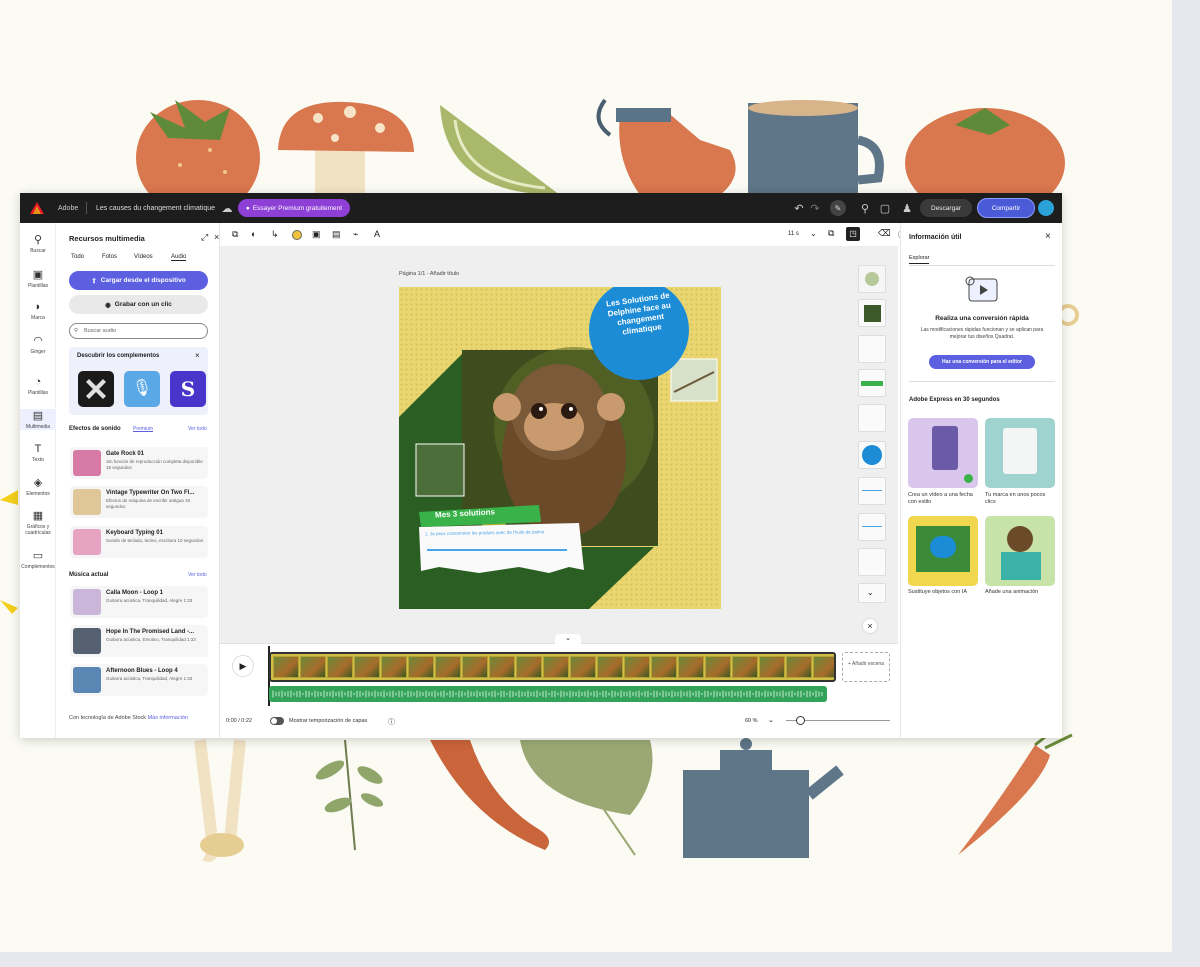  Describe the element at coordinates (168, 718) in the screenshot. I see `more-info-link: Más información` at that location.